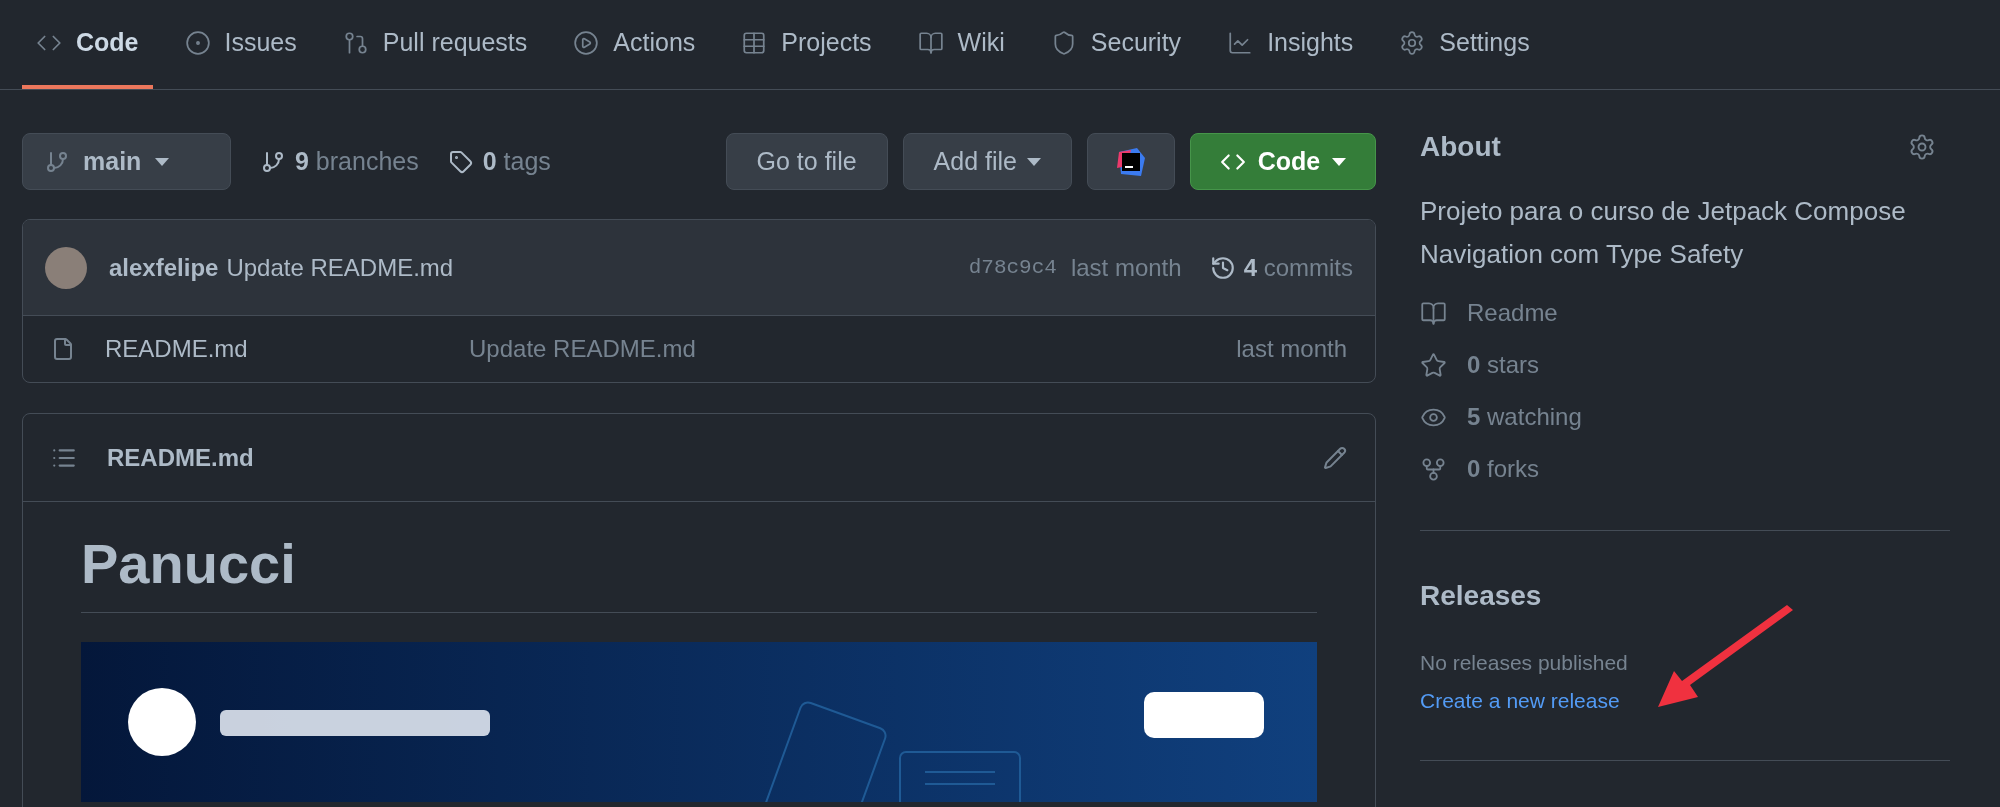  Describe the element at coordinates (1663, 233) in the screenshot. I see `repo-description: Projeto para o curso de Jetpack Compose Navigation com Type Safety` at that location.